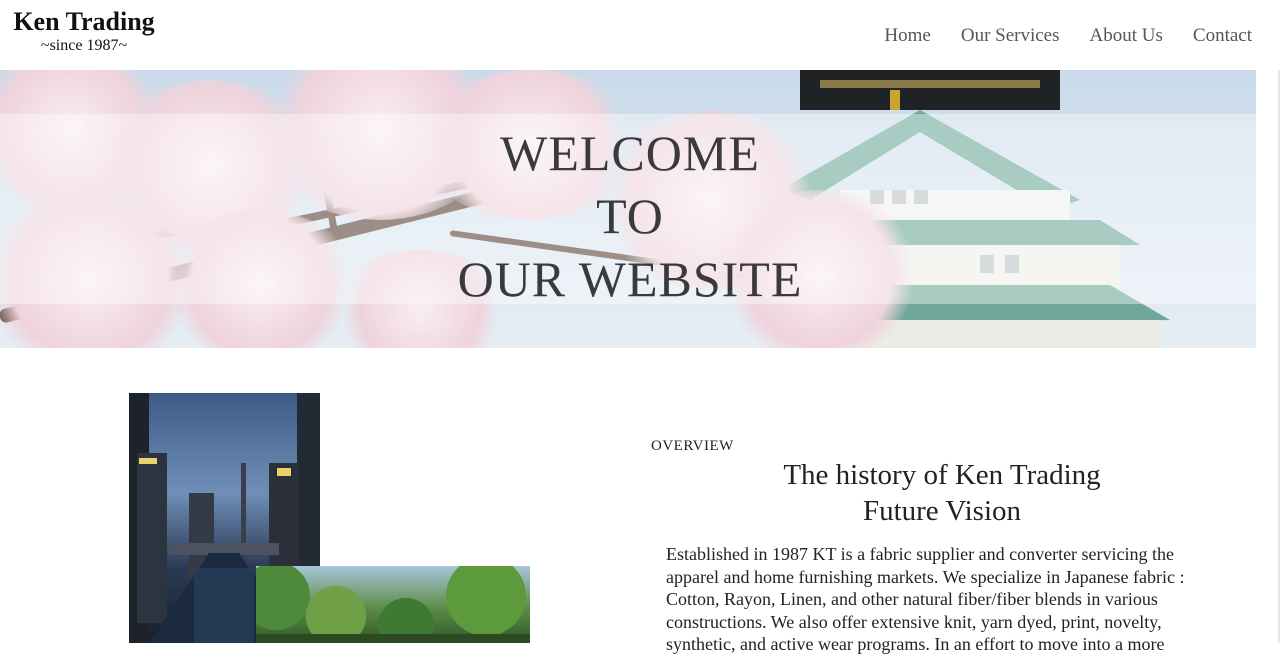 The width and height of the screenshot is (1280, 656). What do you see at coordinates (630, 153) in the screenshot?
I see `hero-line: WELCOME` at bounding box center [630, 153].